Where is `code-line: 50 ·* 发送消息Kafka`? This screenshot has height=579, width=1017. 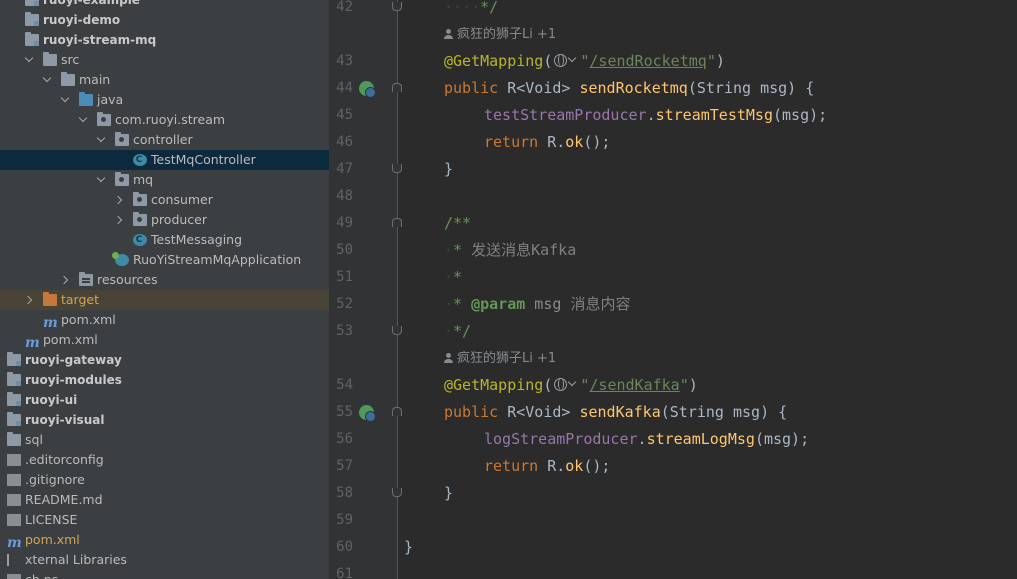
code-line: 50 ·* 发送消息Kafka is located at coordinates (673, 250).